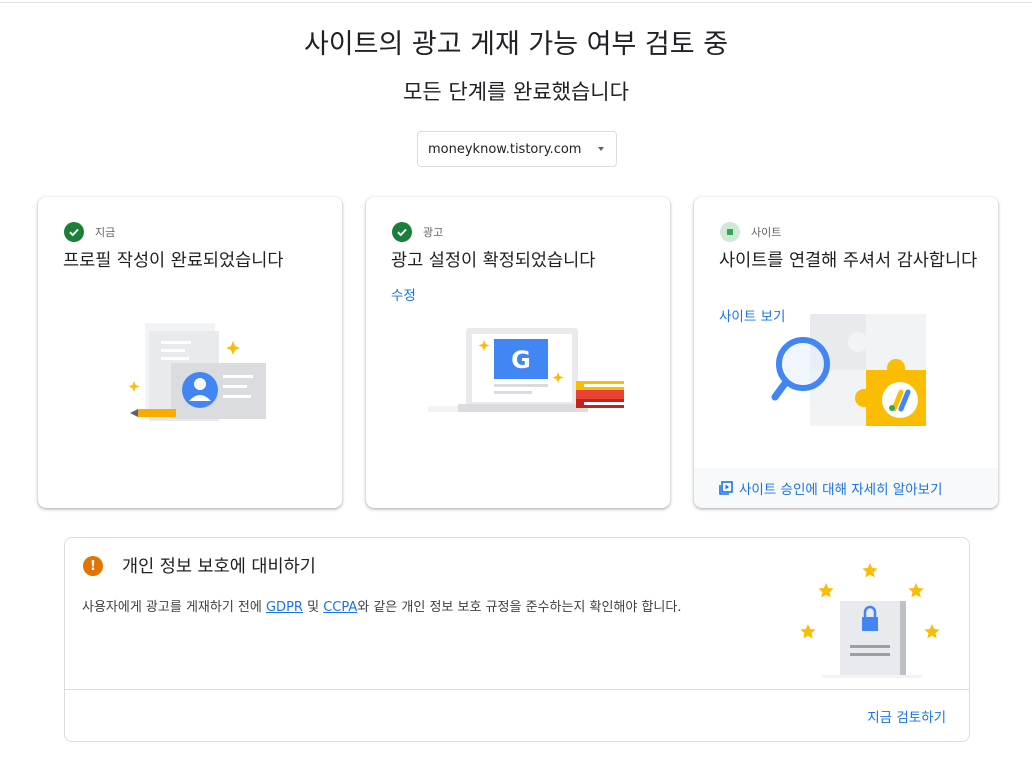 This screenshot has height=768, width=1032. What do you see at coordinates (417, 232) in the screenshot?
I see `card-status: 광고` at bounding box center [417, 232].